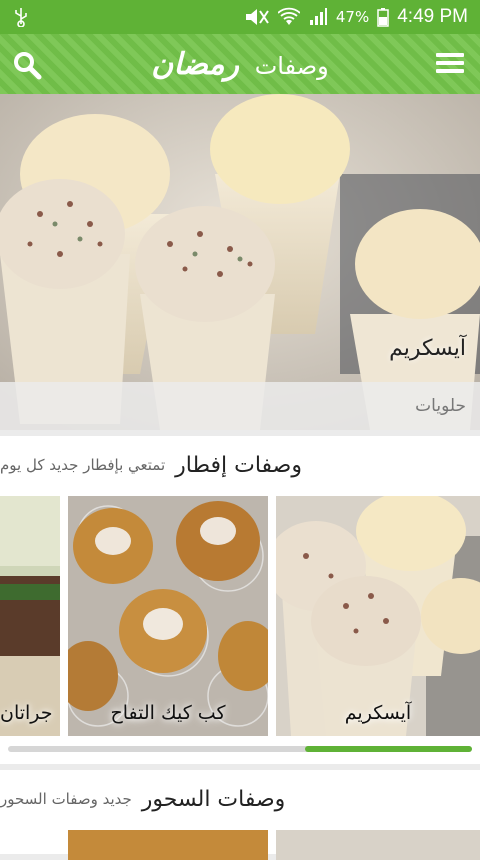 This screenshot has width=480, height=860. I want to click on app-title-brand: رمضان, so click(195, 64).